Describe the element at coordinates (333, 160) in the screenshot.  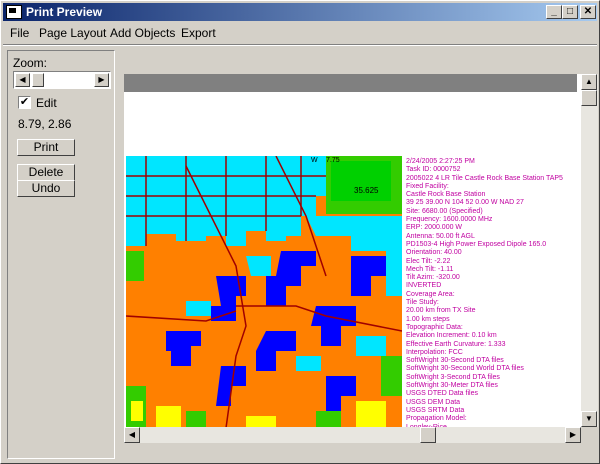
I see `map-label-lon: 7.75` at that location.